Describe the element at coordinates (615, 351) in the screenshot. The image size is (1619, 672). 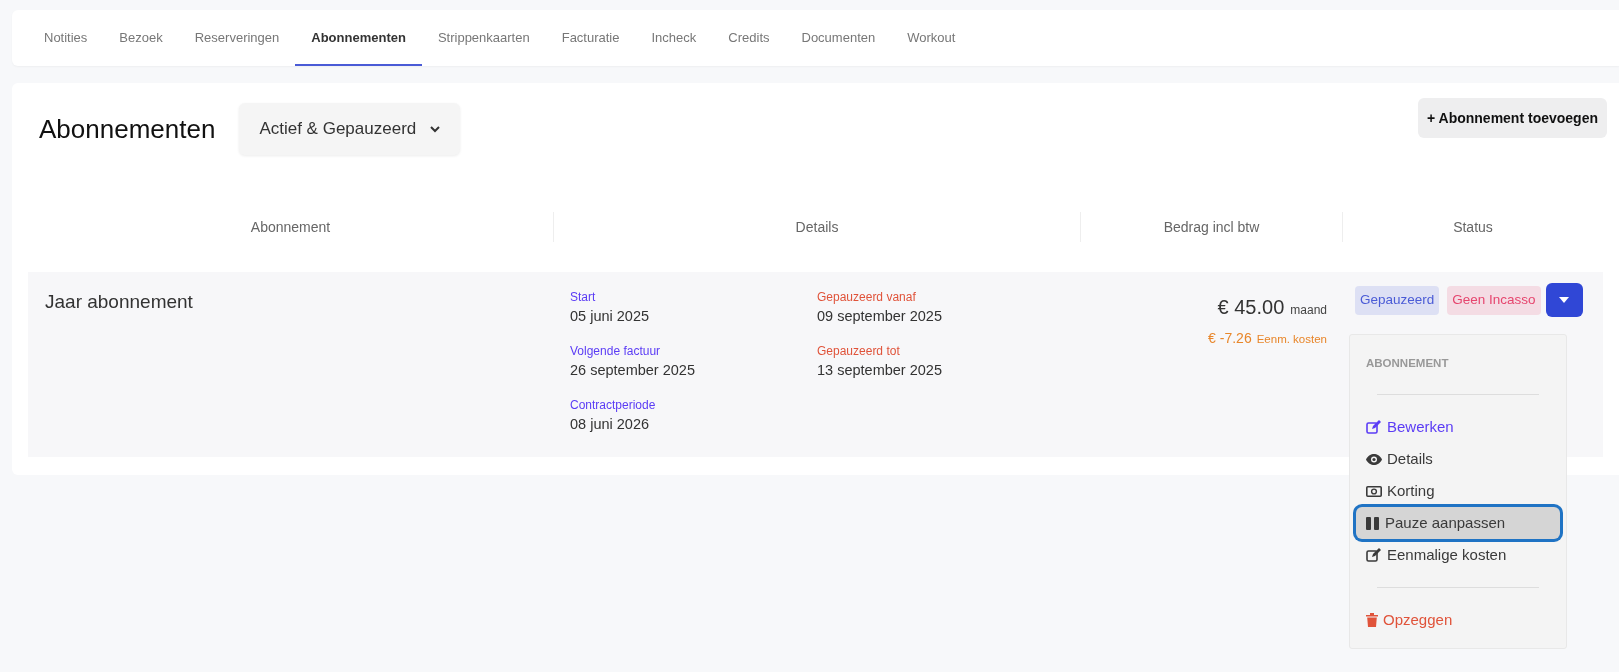
I see `detail-label: Volgende factuur` at that location.